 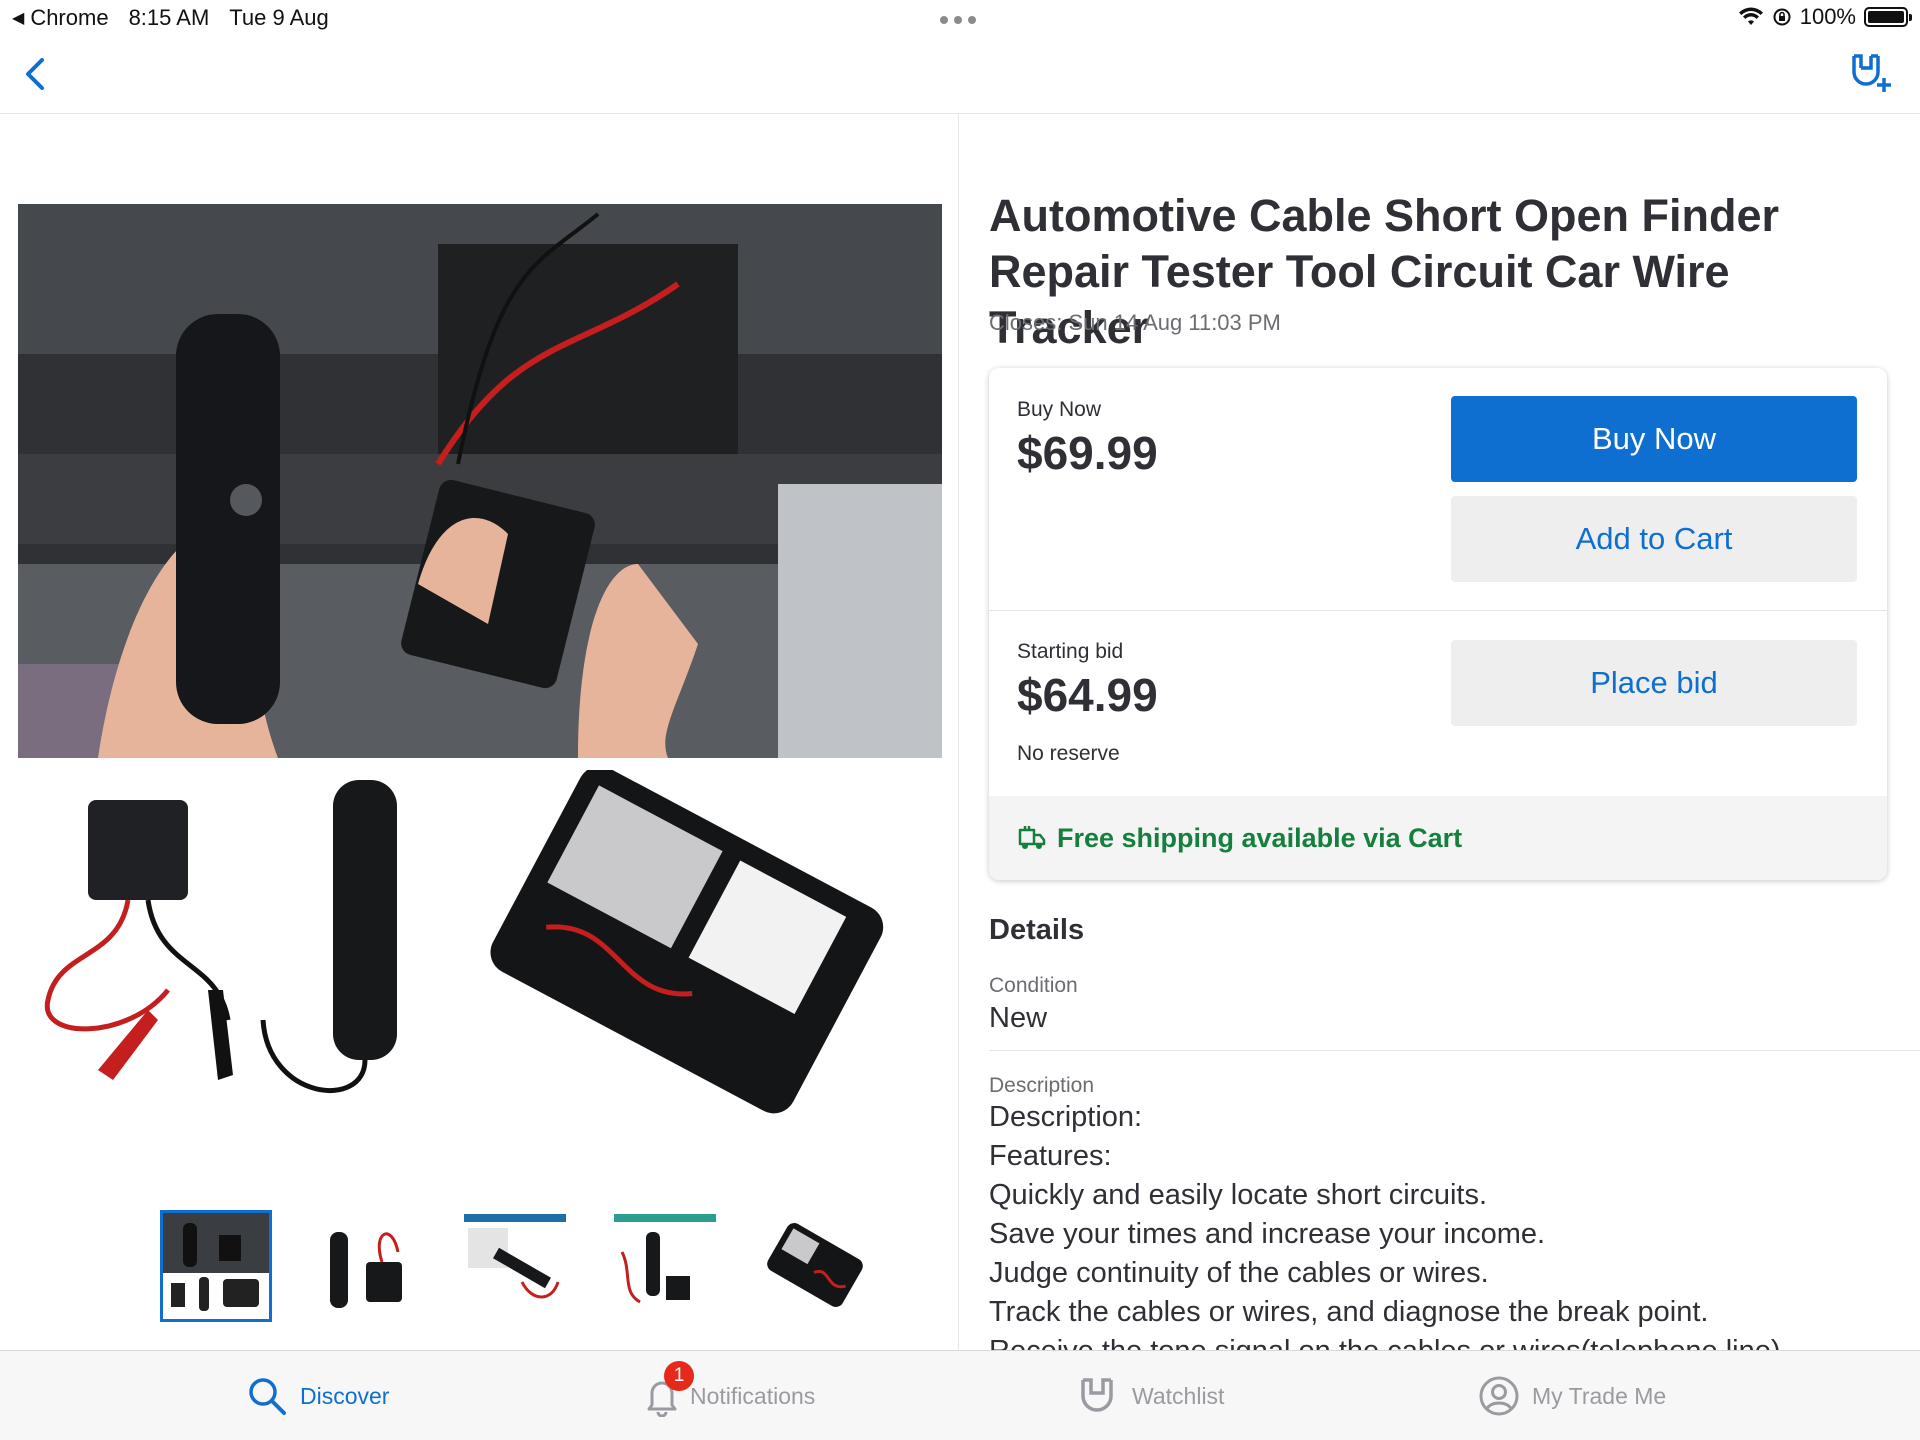 What do you see at coordinates (18, 18) in the screenshot?
I see `back-to-app-icon: ◀` at bounding box center [18, 18].